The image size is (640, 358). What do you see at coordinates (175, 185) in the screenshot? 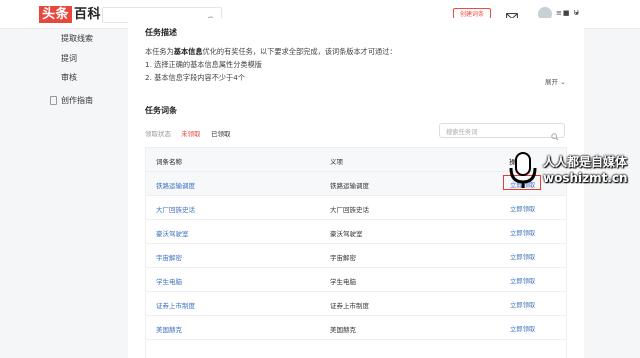
I see `entry-name-link: 铁路运输调度` at bounding box center [175, 185].